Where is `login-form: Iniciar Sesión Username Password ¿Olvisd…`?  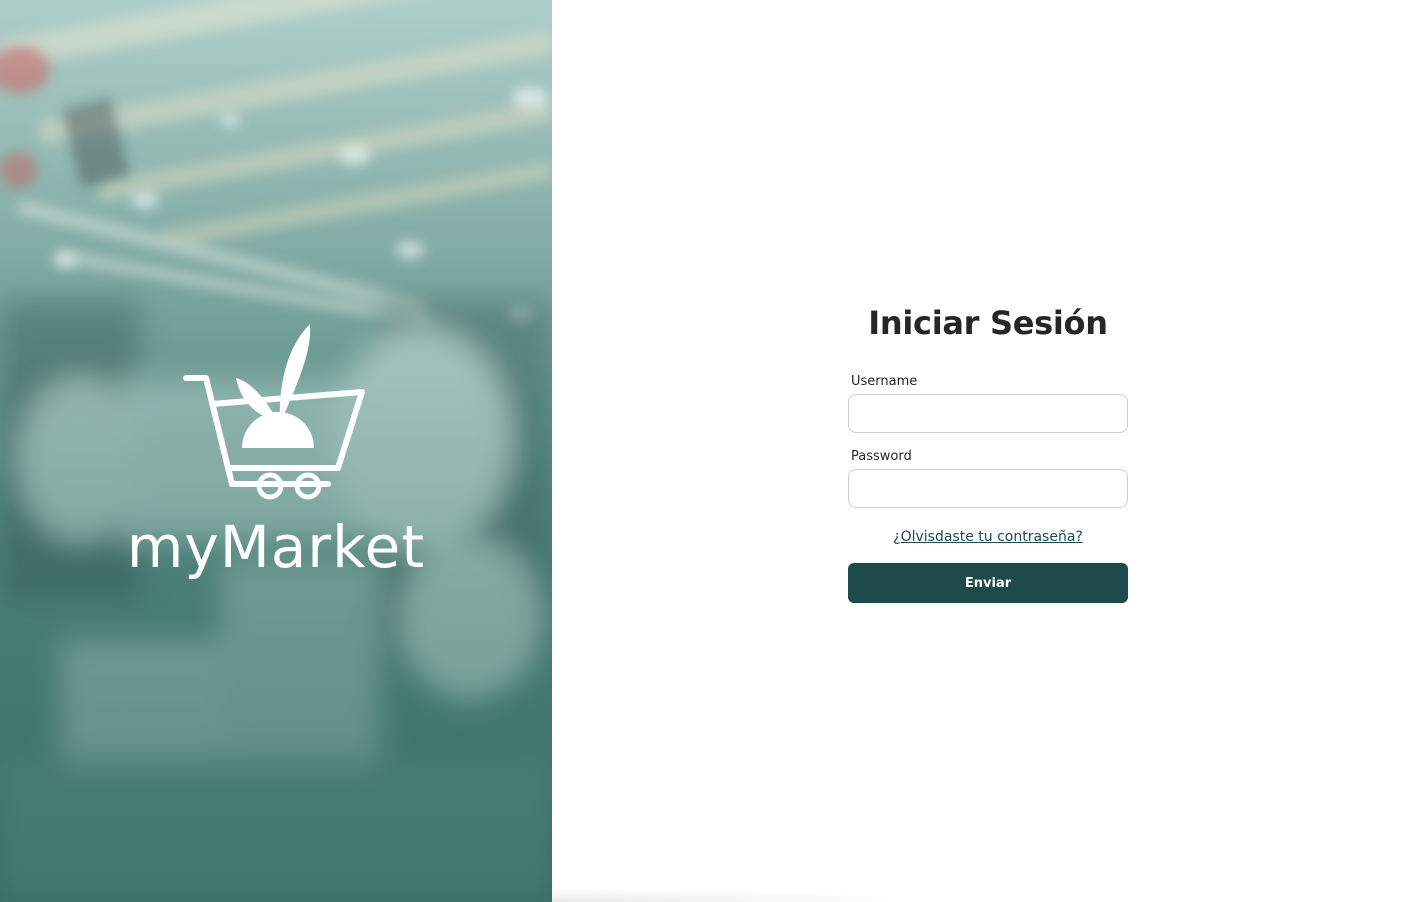 login-form: Iniciar Sesión Username Password ¿Olvisd… is located at coordinates (988, 450).